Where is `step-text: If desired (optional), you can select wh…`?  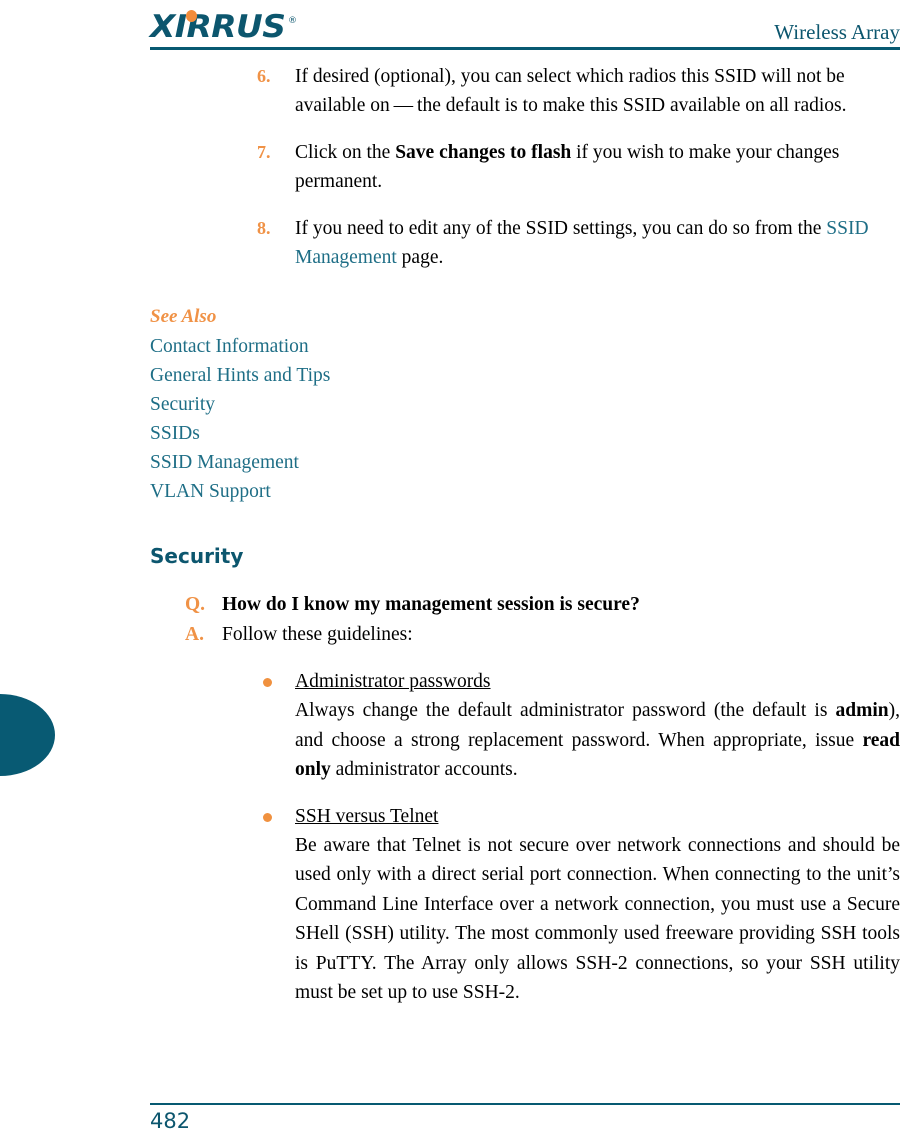 step-text: If desired (optional), you can select wh… is located at coordinates (580, 91).